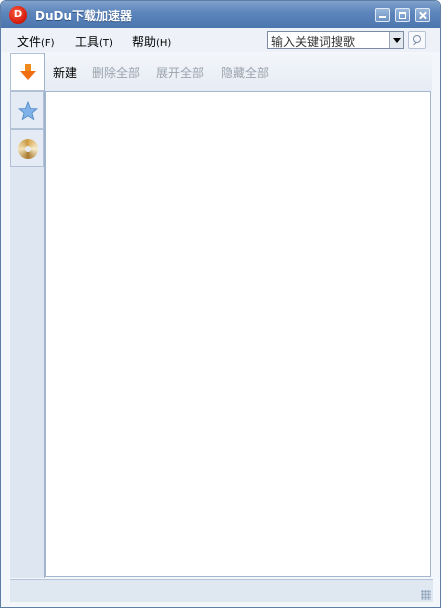 The image size is (441, 608). Describe the element at coordinates (180, 72) in the screenshot. I see `expand-all-button: 展开全部` at that location.